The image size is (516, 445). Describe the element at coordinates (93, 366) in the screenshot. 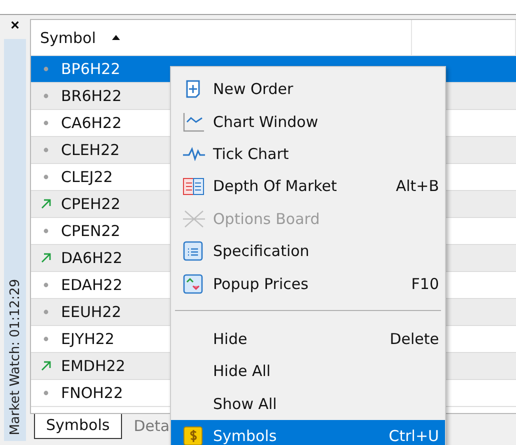

I see `symbol-text: EMDH22` at that location.